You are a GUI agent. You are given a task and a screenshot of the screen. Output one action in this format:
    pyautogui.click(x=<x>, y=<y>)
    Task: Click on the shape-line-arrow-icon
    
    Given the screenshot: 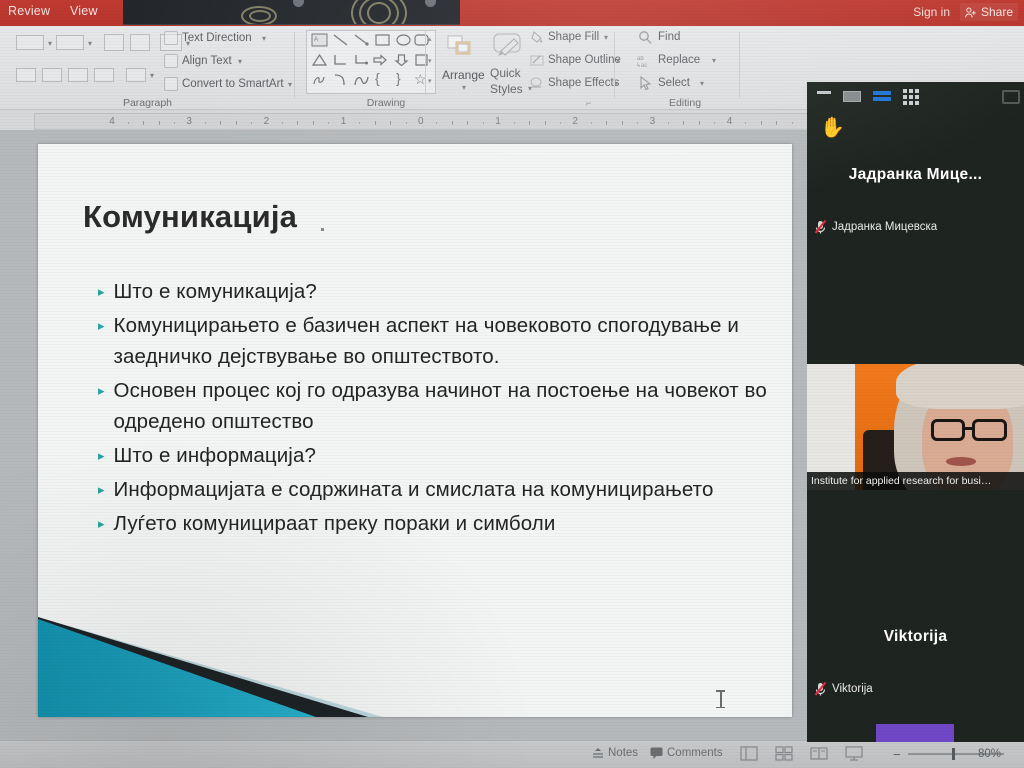 What is the action you would take?
    pyautogui.click(x=361, y=41)
    